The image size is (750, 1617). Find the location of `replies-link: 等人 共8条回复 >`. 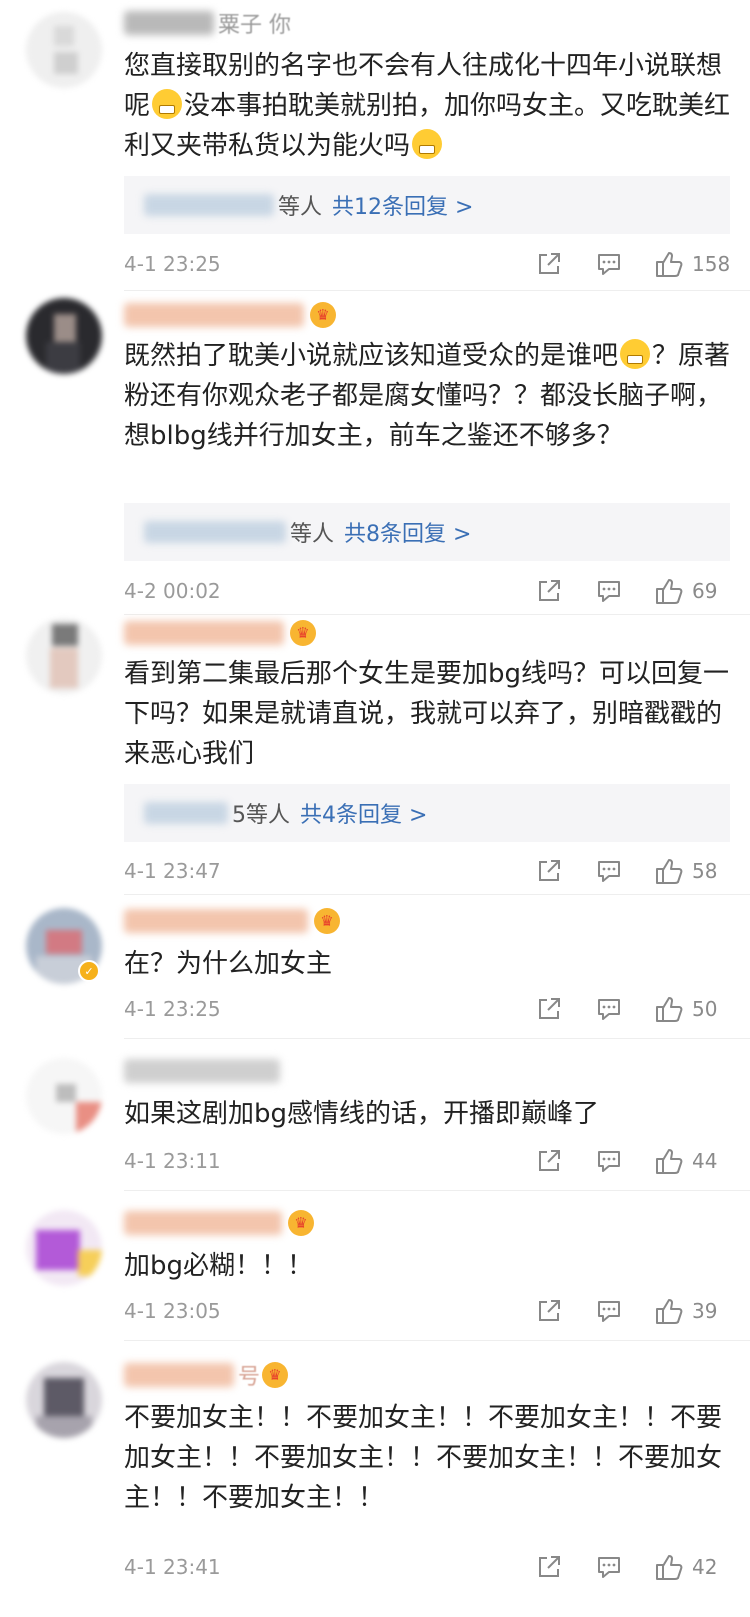

replies-link: 等人 共8条回复 > is located at coordinates (427, 532).